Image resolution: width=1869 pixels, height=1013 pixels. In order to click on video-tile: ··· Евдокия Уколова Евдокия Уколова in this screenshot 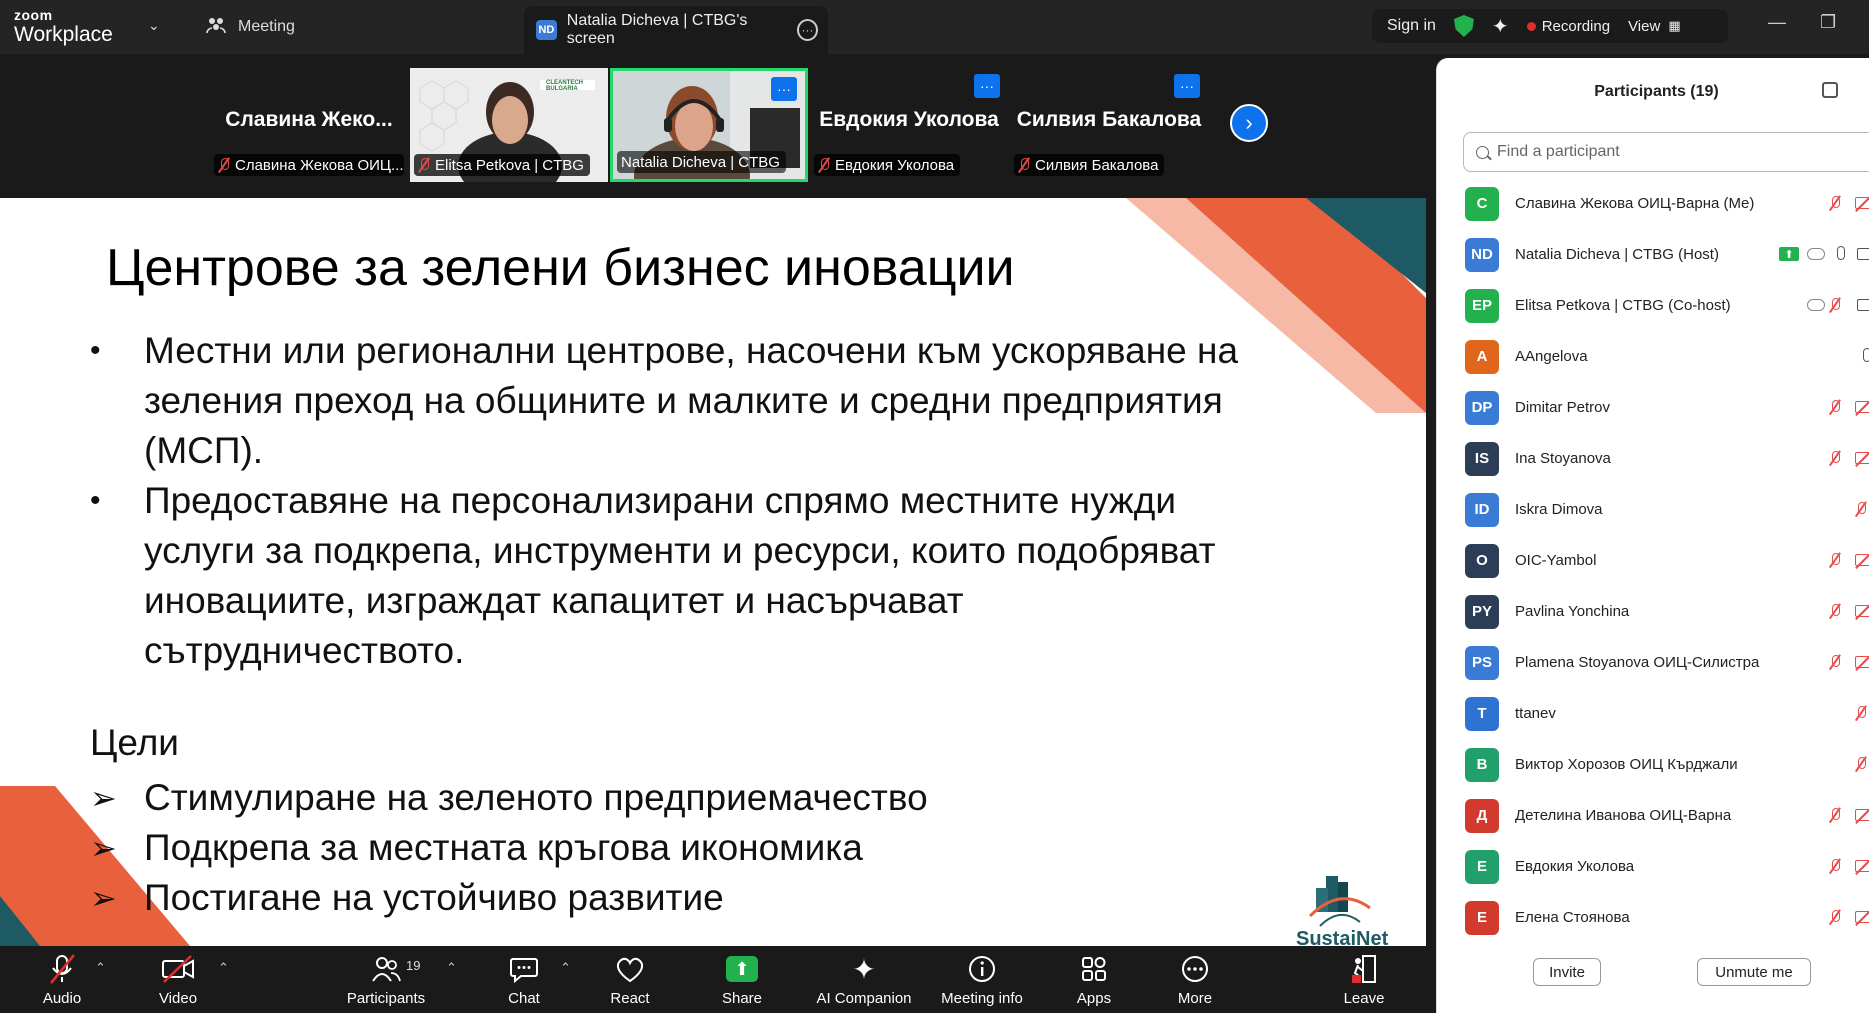, I will do `click(909, 125)`.